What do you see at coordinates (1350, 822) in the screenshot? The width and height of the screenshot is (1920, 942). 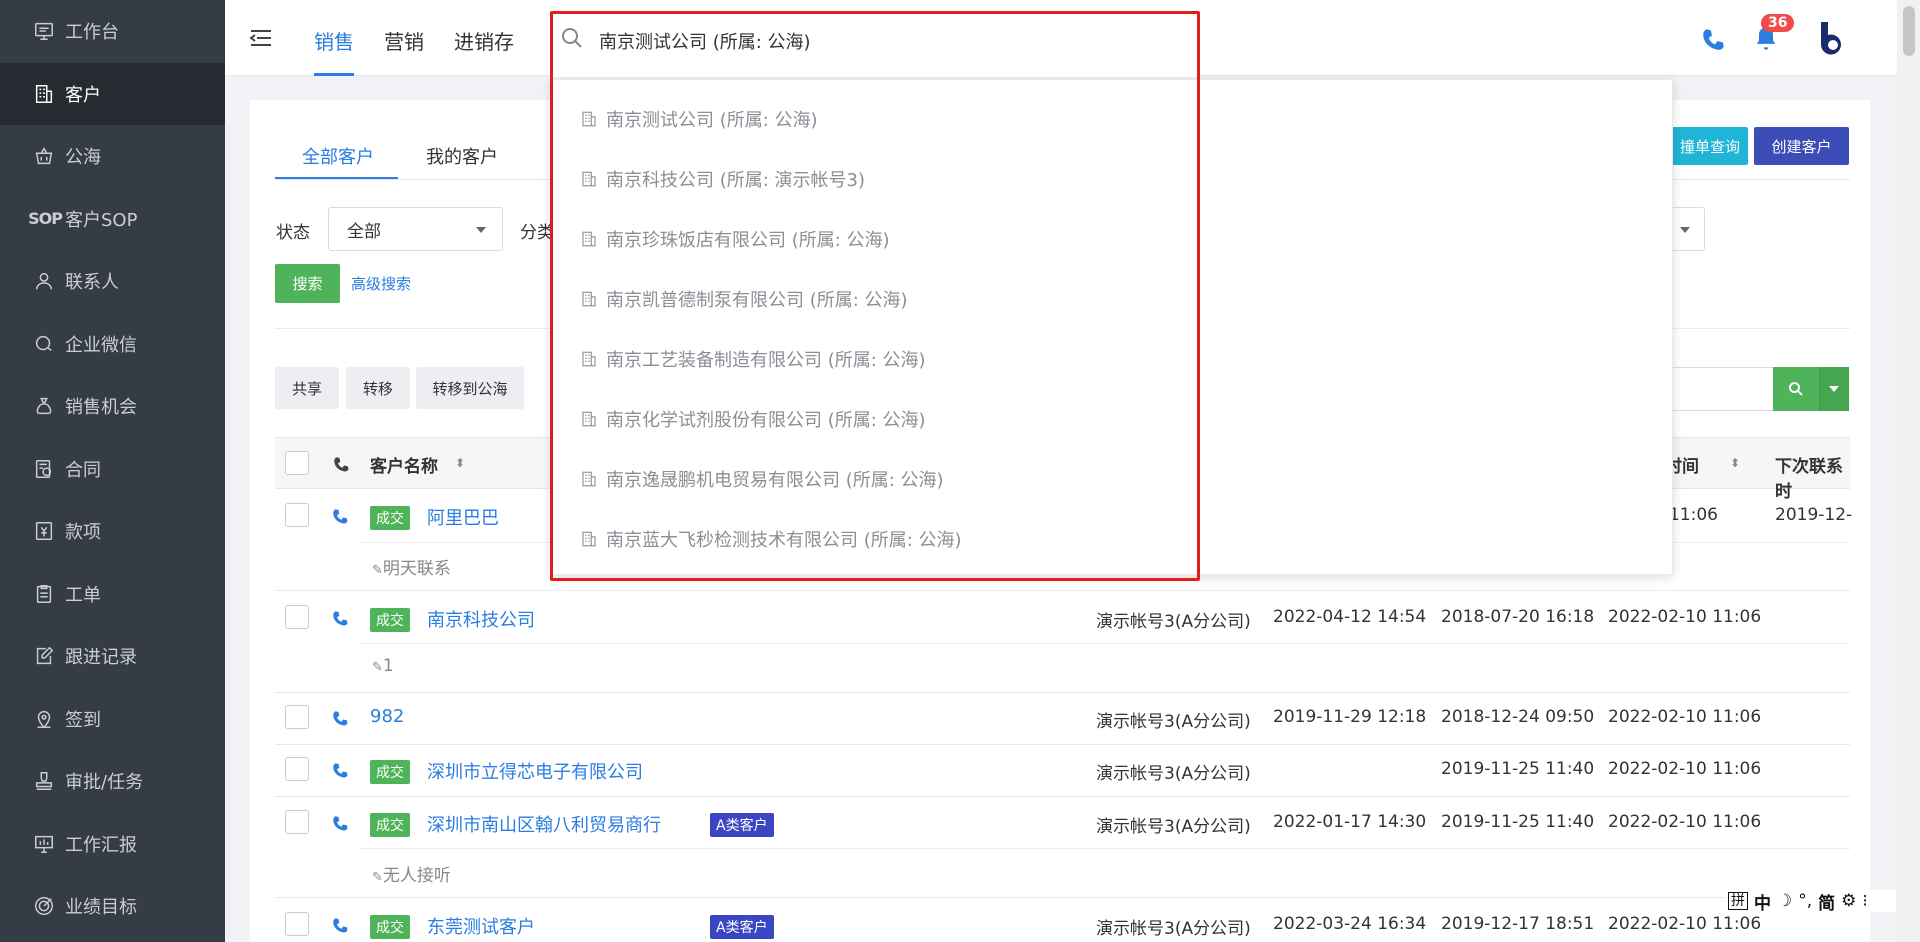 I see `created-time: 2022-01-17 14:30` at bounding box center [1350, 822].